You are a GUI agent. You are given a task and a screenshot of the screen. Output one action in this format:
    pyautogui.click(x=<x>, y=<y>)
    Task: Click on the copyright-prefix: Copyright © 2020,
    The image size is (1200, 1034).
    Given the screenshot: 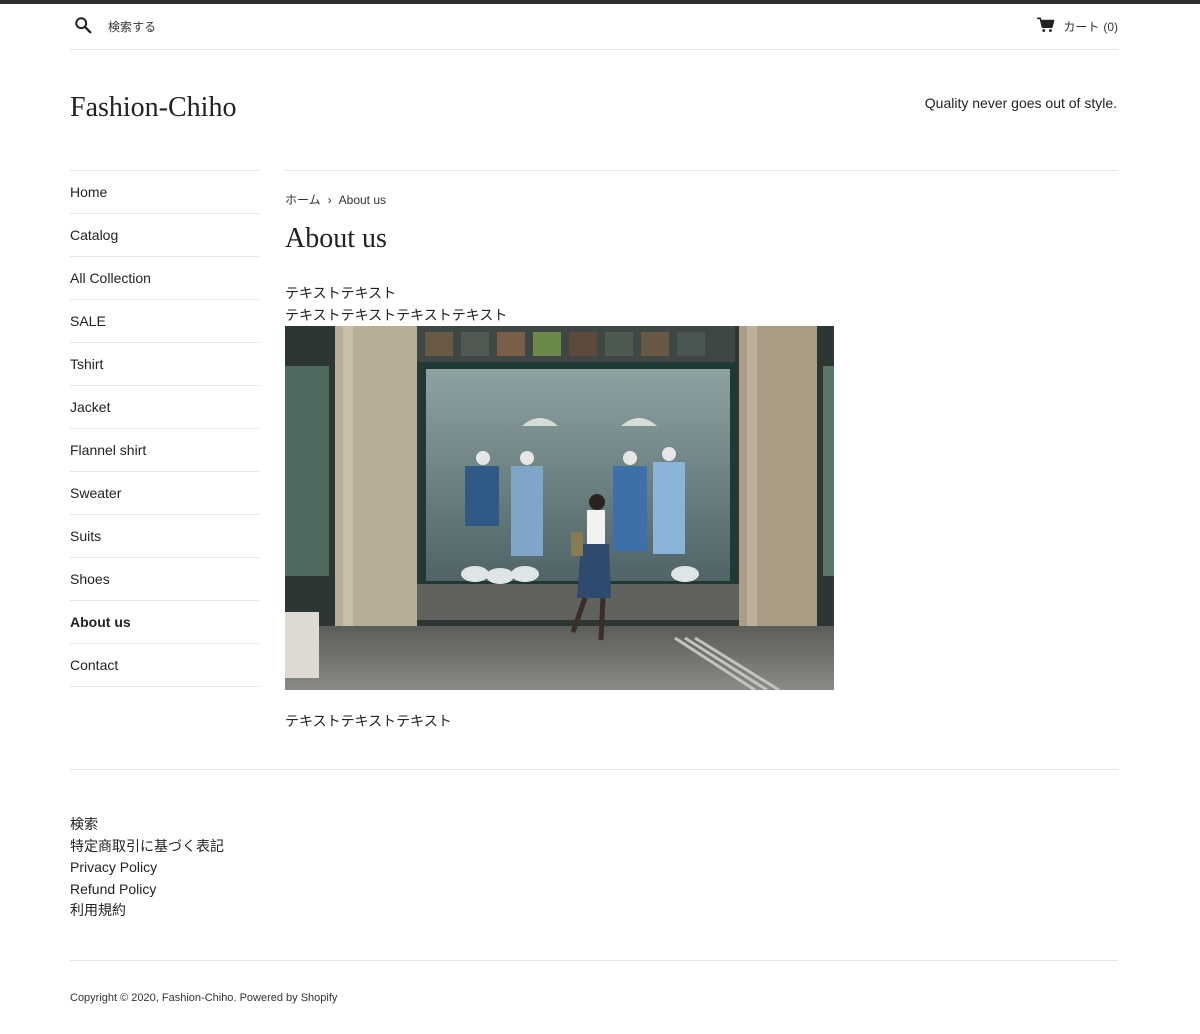 What is the action you would take?
    pyautogui.click(x=114, y=998)
    